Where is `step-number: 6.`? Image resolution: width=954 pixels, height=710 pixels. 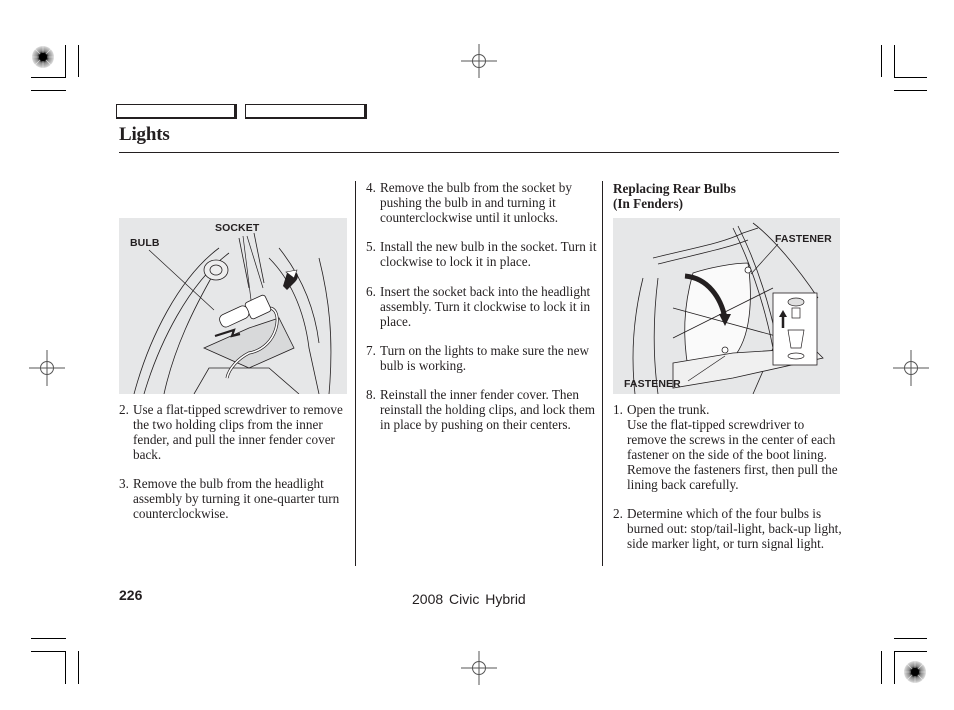 step-number: 6. is located at coordinates (371, 291).